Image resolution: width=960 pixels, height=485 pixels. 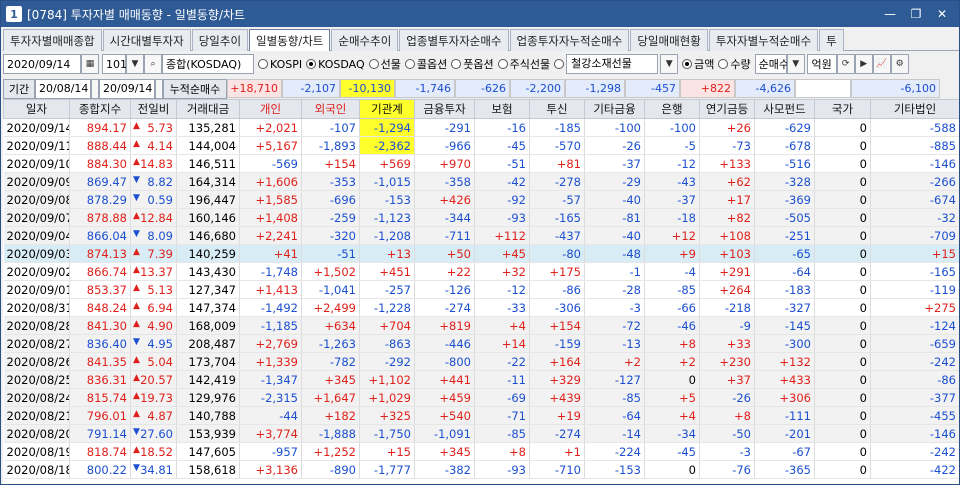 I want to click on cell-9: +439, so click(x=557, y=397).